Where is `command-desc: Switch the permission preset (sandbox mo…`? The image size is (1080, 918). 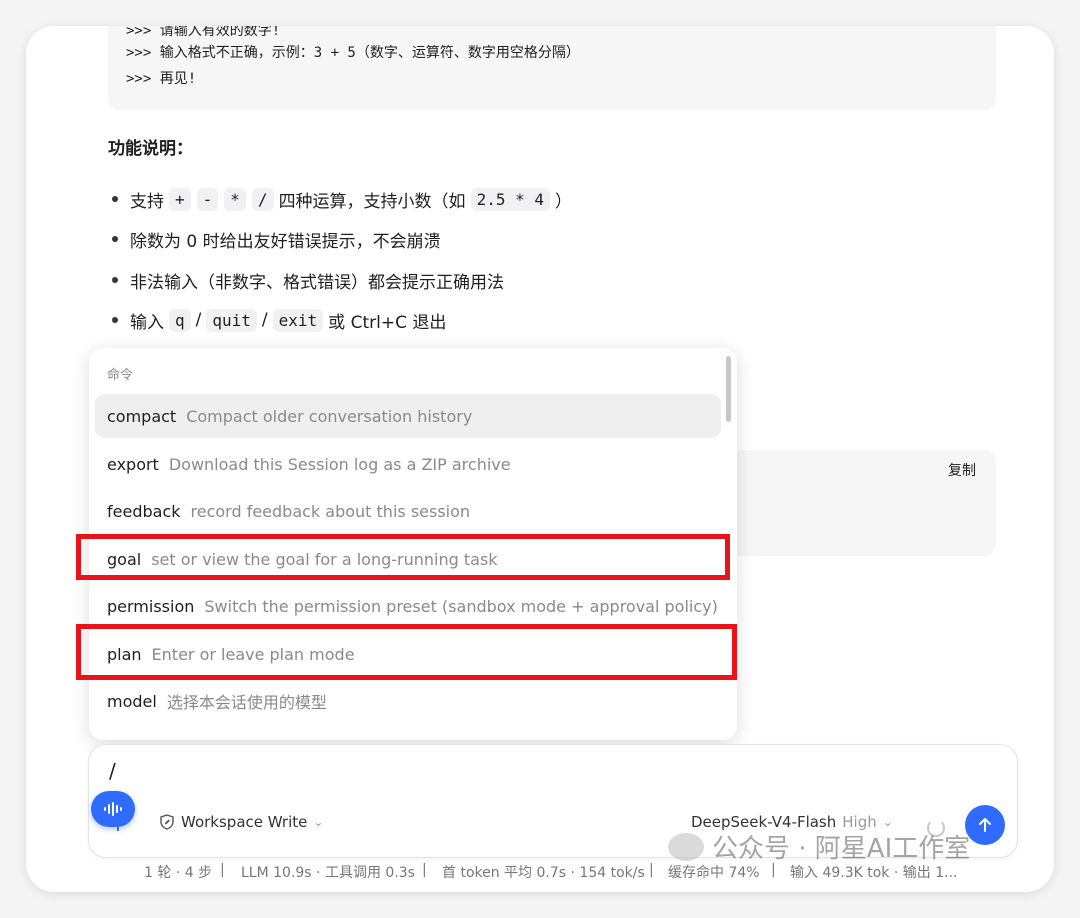 command-desc: Switch the permission preset (sandbox mo… is located at coordinates (461, 606).